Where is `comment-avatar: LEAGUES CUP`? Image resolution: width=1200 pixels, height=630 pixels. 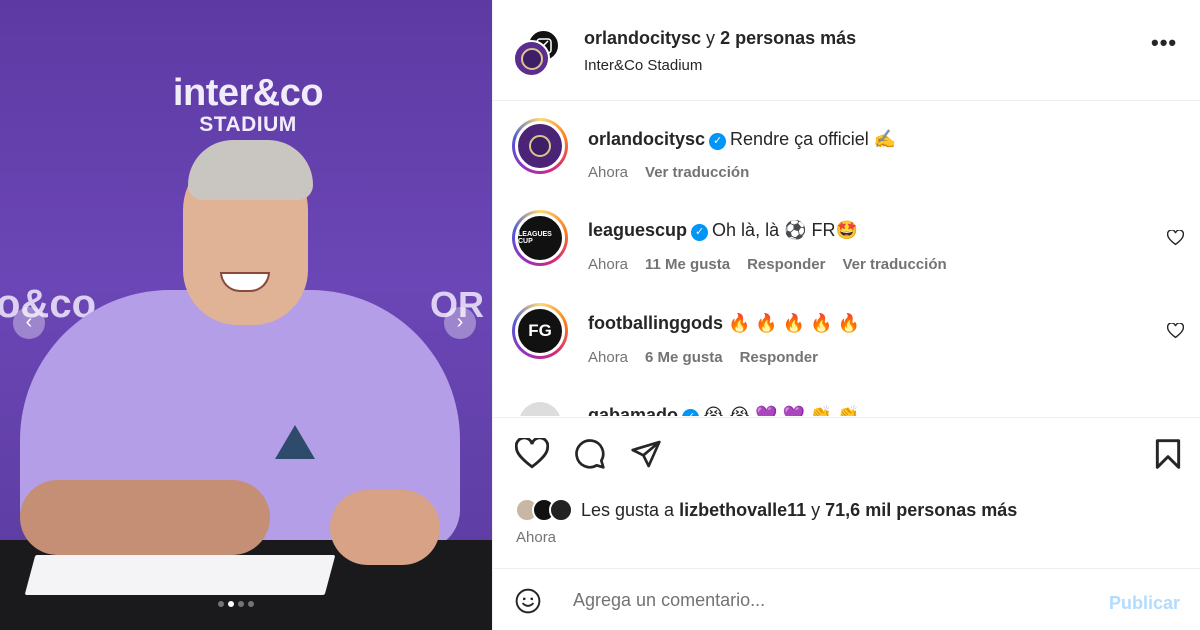 comment-avatar: LEAGUES CUP is located at coordinates (540, 238).